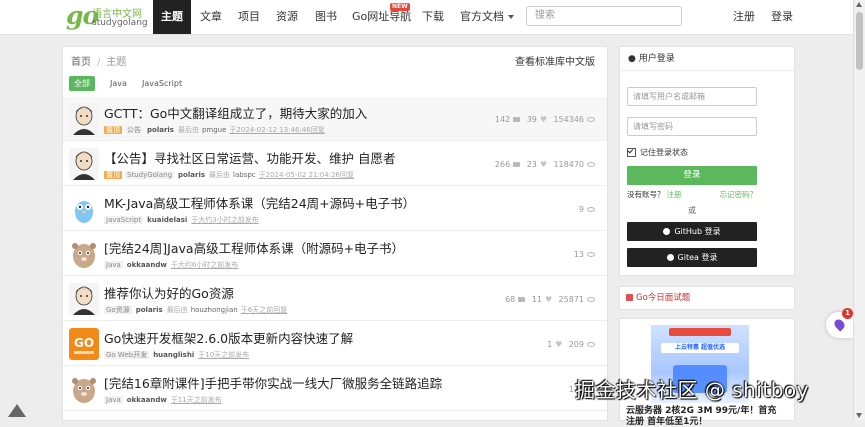  I want to click on scrollbar, so click(859, 210).